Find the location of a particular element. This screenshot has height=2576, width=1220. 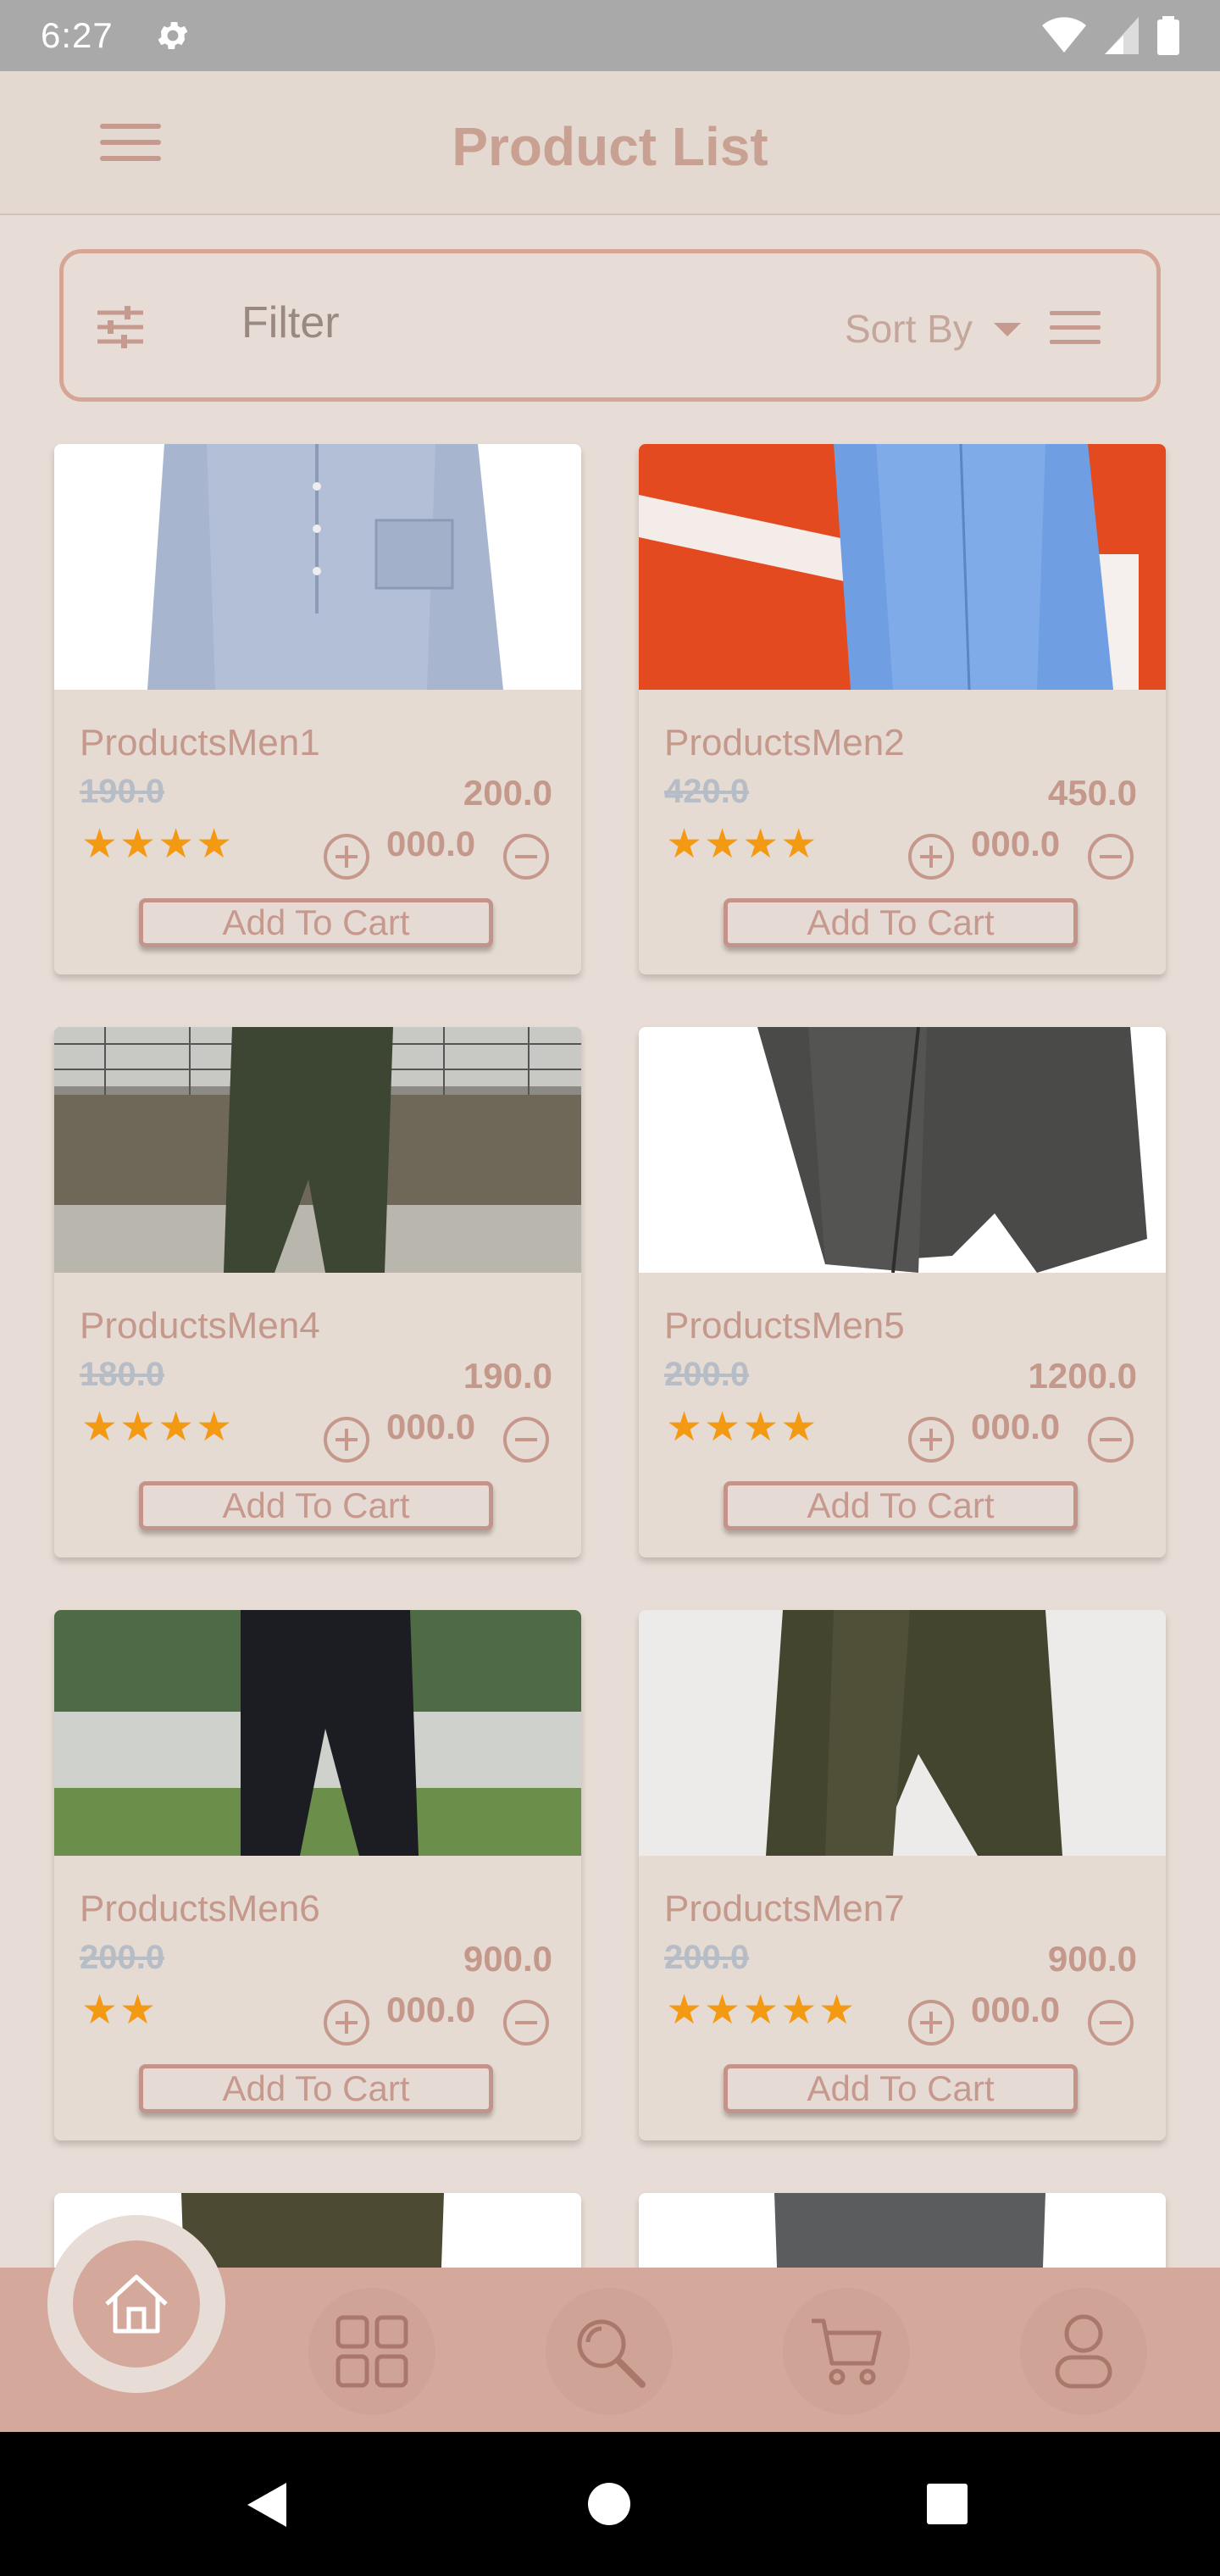

recent-apps-icon is located at coordinates (947, 2504).